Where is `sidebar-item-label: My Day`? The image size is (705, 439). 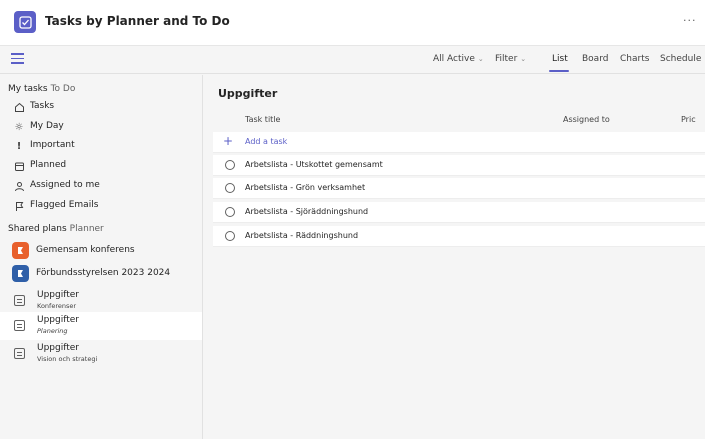 sidebar-item-label: My Day is located at coordinates (47, 126).